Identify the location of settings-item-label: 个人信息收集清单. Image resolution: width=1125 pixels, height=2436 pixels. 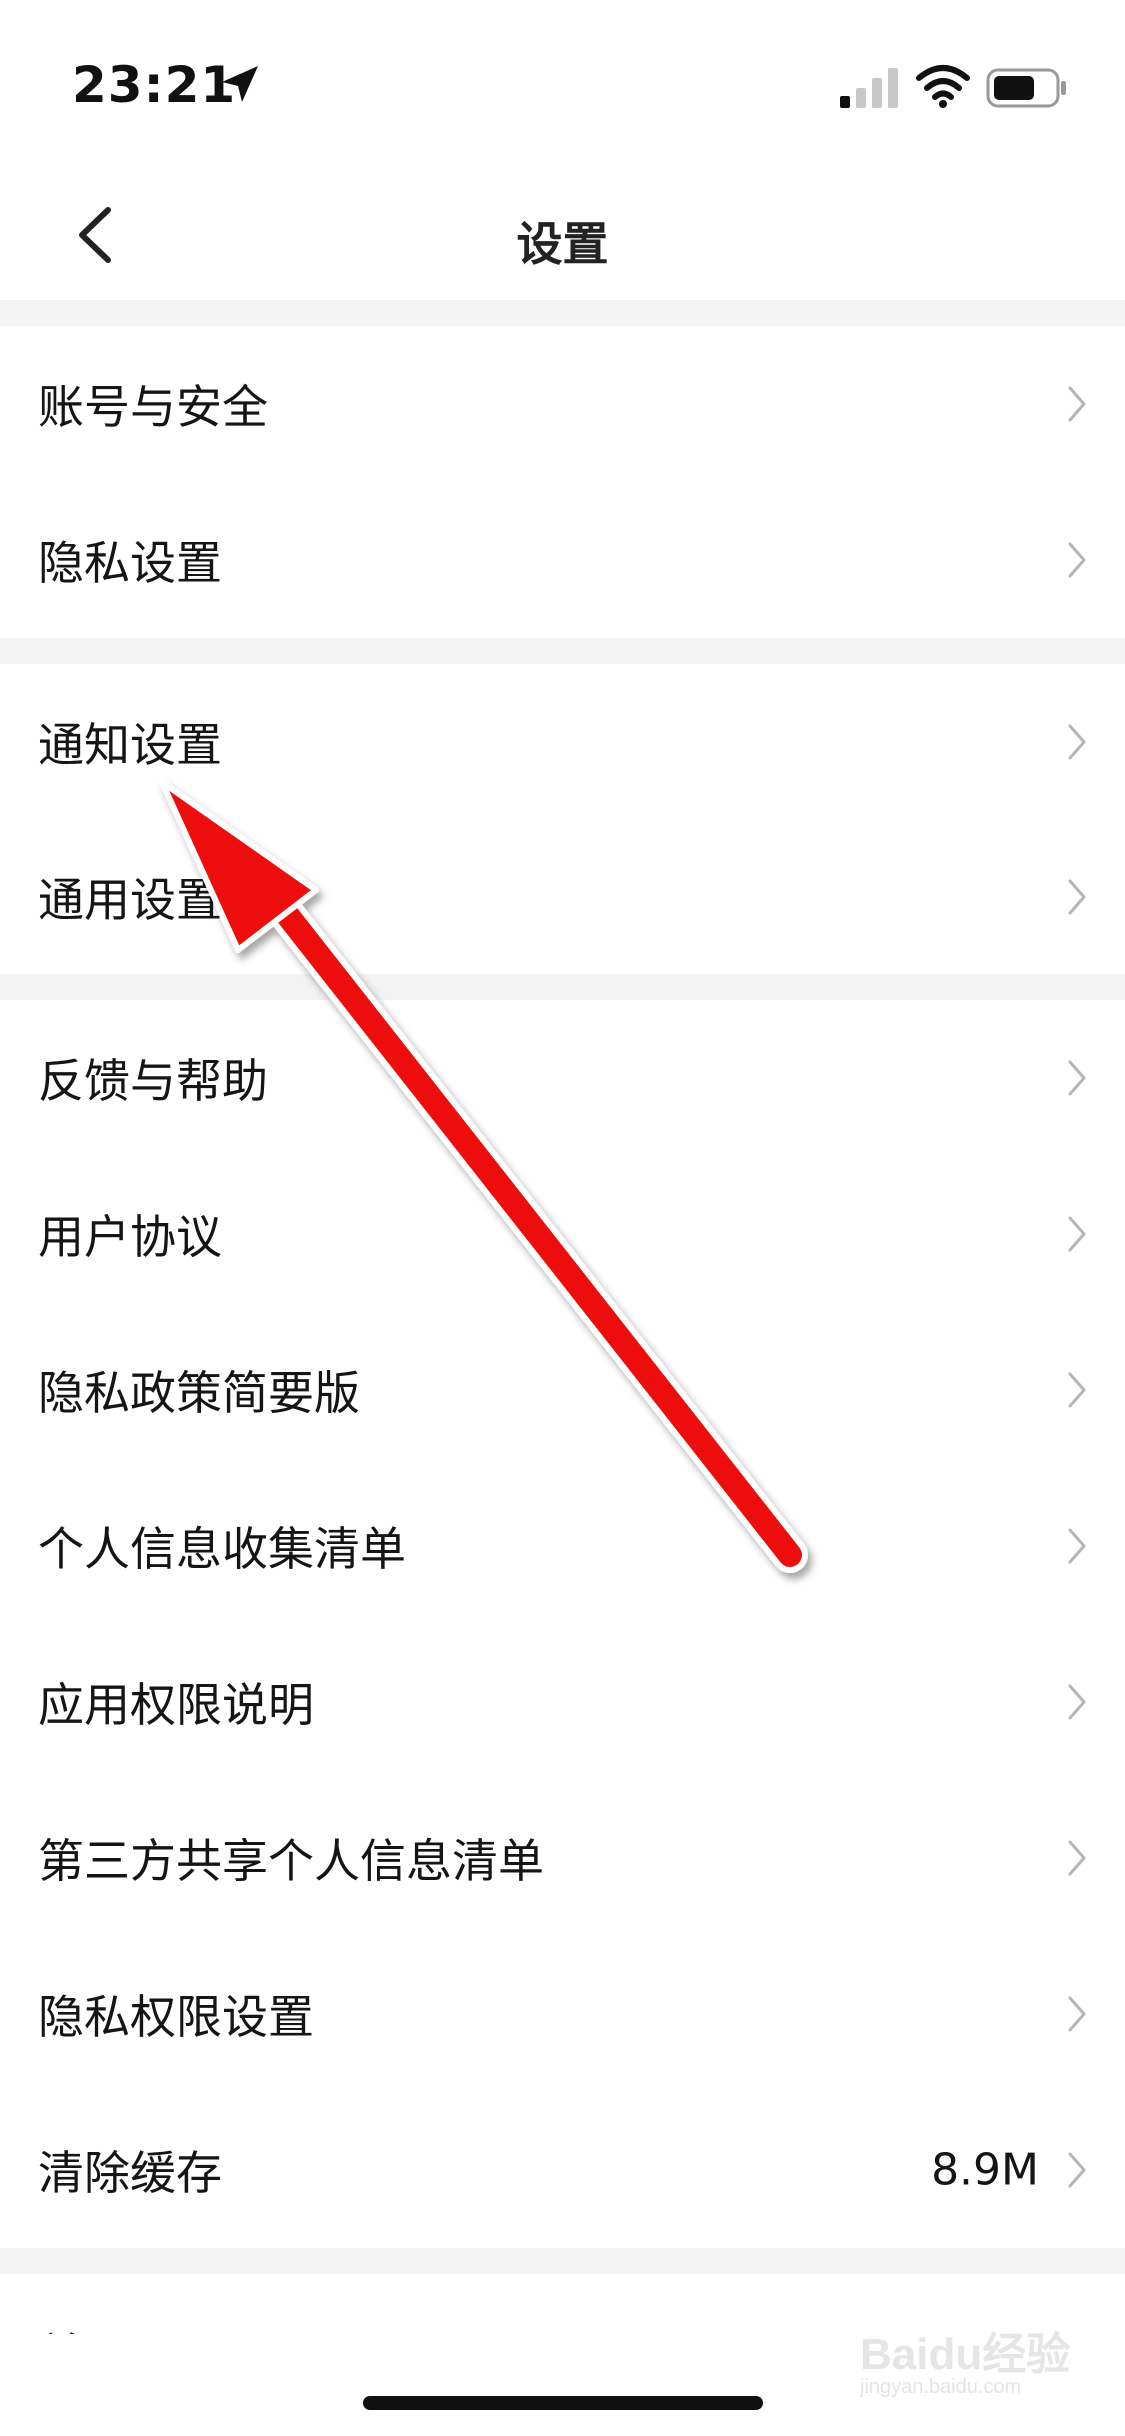
(222, 1549).